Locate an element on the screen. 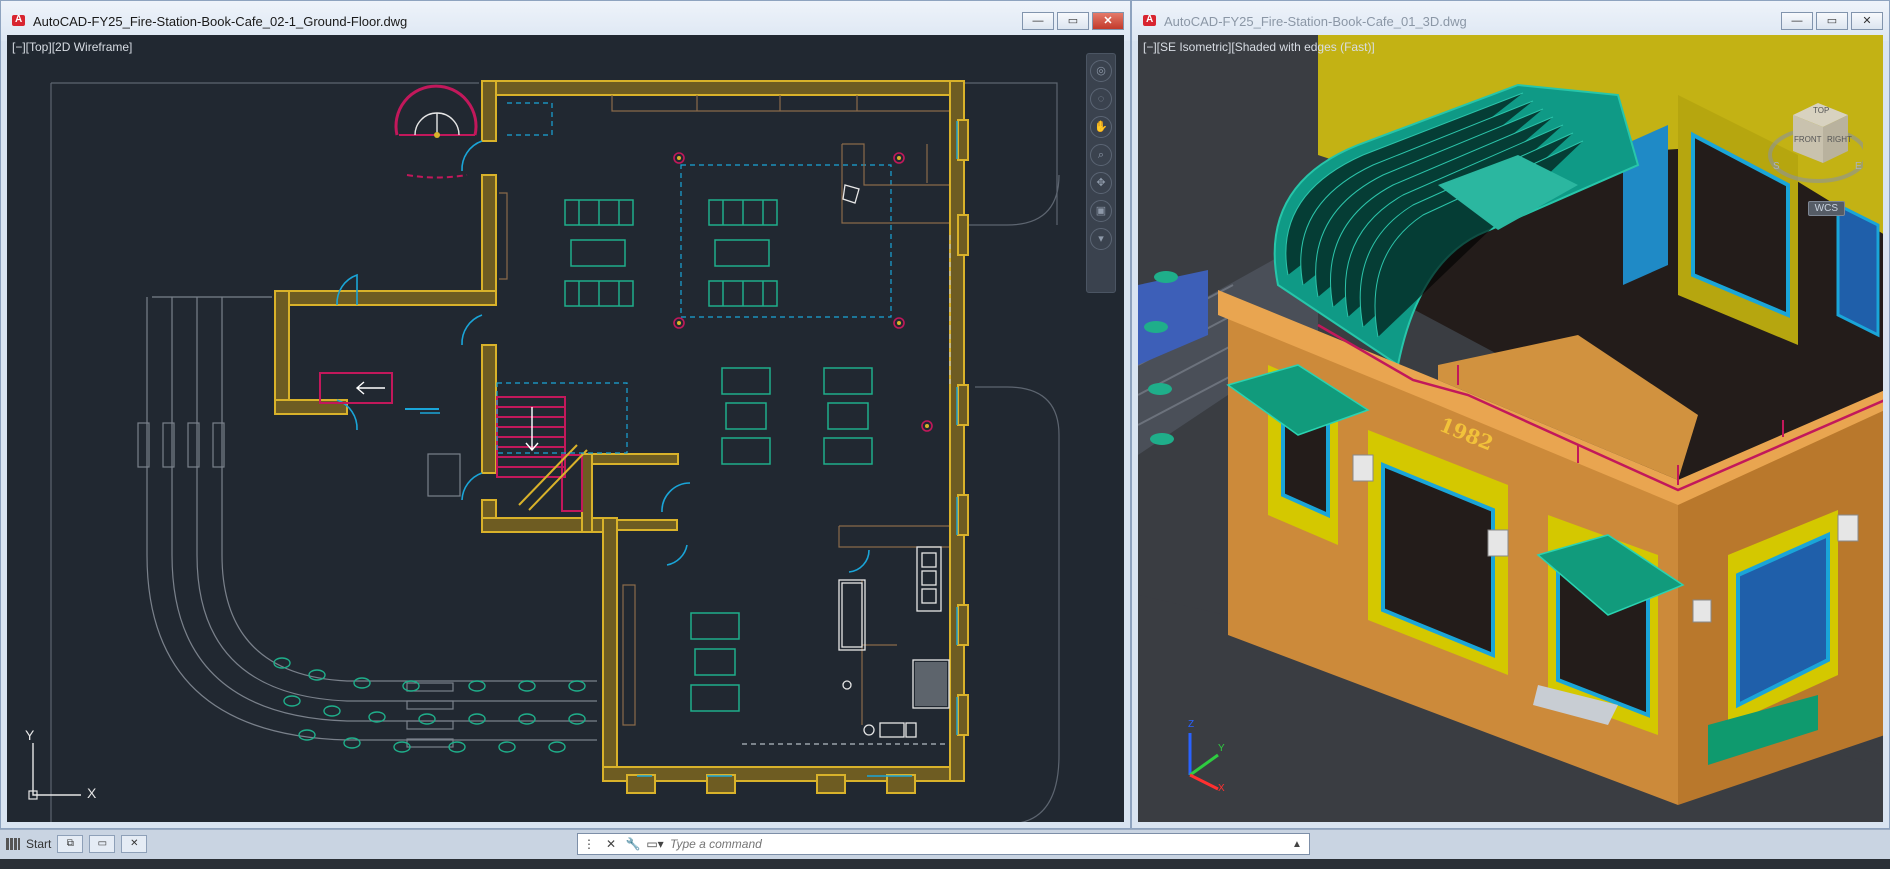 The height and width of the screenshot is (869, 1890). command-line: ⋮ ✕ 🔧 ▭▾ ▲ is located at coordinates (943, 844).